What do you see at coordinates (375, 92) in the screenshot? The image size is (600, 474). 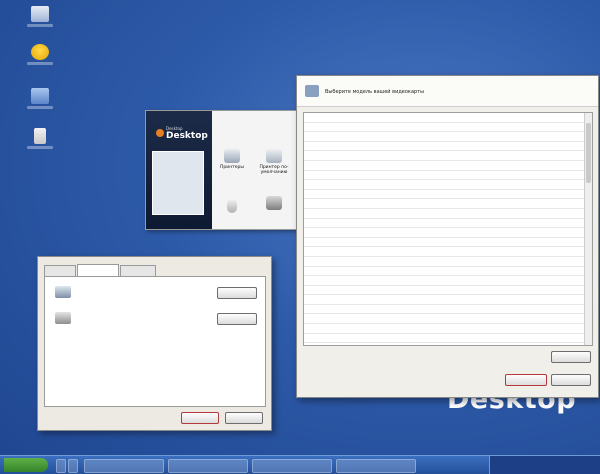 I see `dialog-title: Выберите модель вашей видеокарты` at bounding box center [375, 92].